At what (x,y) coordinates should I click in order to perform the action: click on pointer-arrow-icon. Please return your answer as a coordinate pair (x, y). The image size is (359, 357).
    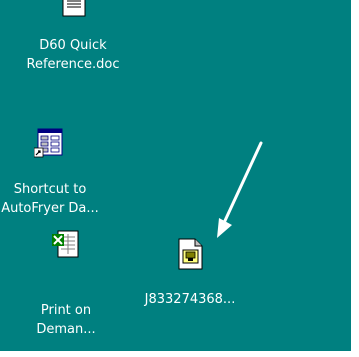
    Looking at the image, I should click on (240, 189).